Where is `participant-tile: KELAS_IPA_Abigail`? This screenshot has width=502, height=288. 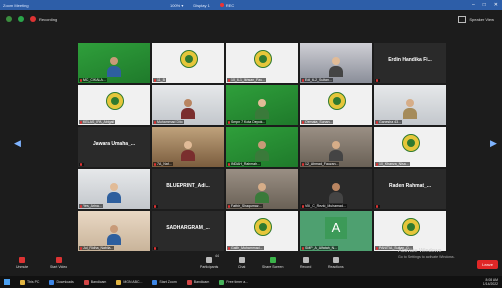
participant-tile: KELAS_IPA_Abigail is located at coordinates (114, 105).